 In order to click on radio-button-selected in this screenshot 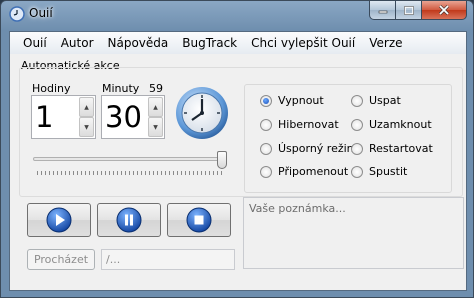, I will do `click(266, 100)`.